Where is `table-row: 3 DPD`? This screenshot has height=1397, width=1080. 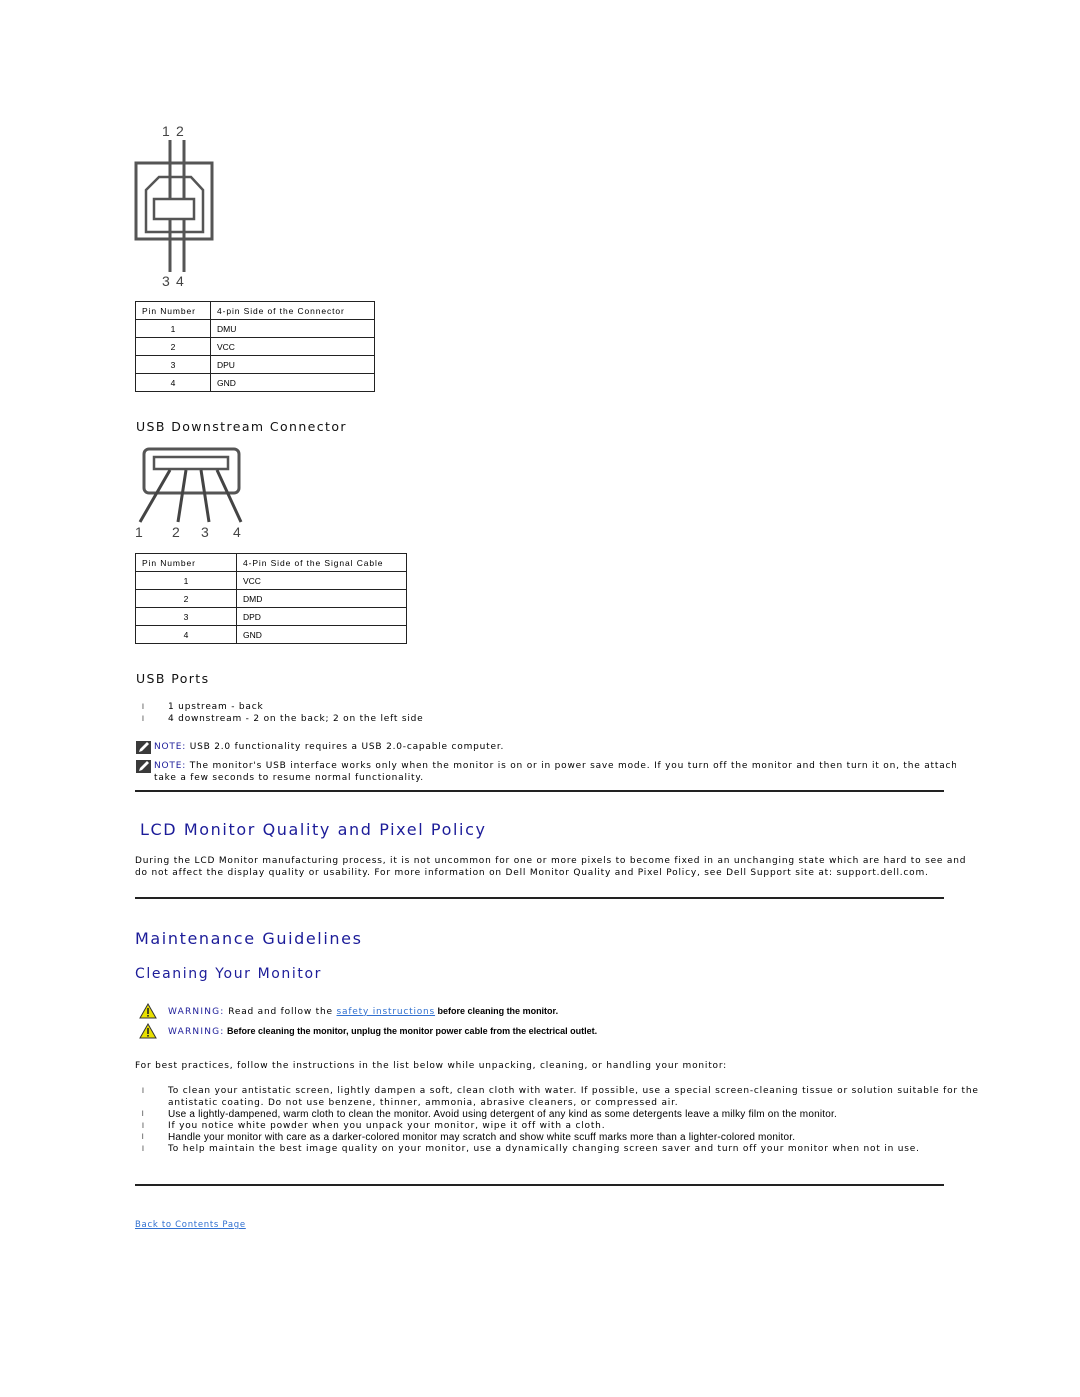
table-row: 3 DPD is located at coordinates (271, 616).